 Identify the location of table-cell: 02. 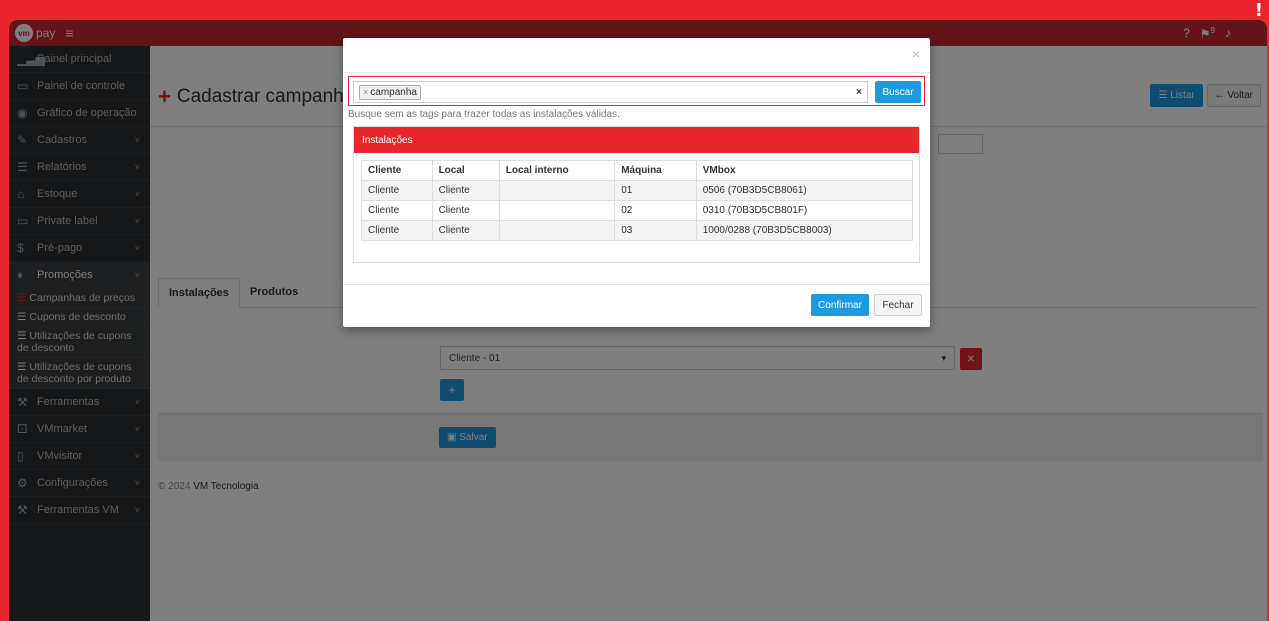
(655, 210).